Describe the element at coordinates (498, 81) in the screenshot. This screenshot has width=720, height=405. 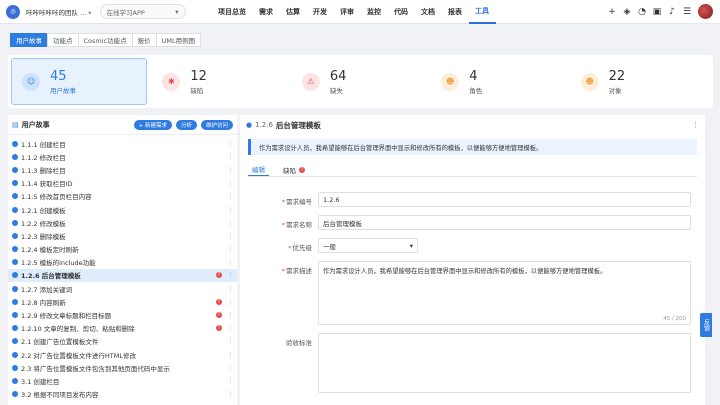
I see `stat-roles: ☻ 4 角色` at that location.